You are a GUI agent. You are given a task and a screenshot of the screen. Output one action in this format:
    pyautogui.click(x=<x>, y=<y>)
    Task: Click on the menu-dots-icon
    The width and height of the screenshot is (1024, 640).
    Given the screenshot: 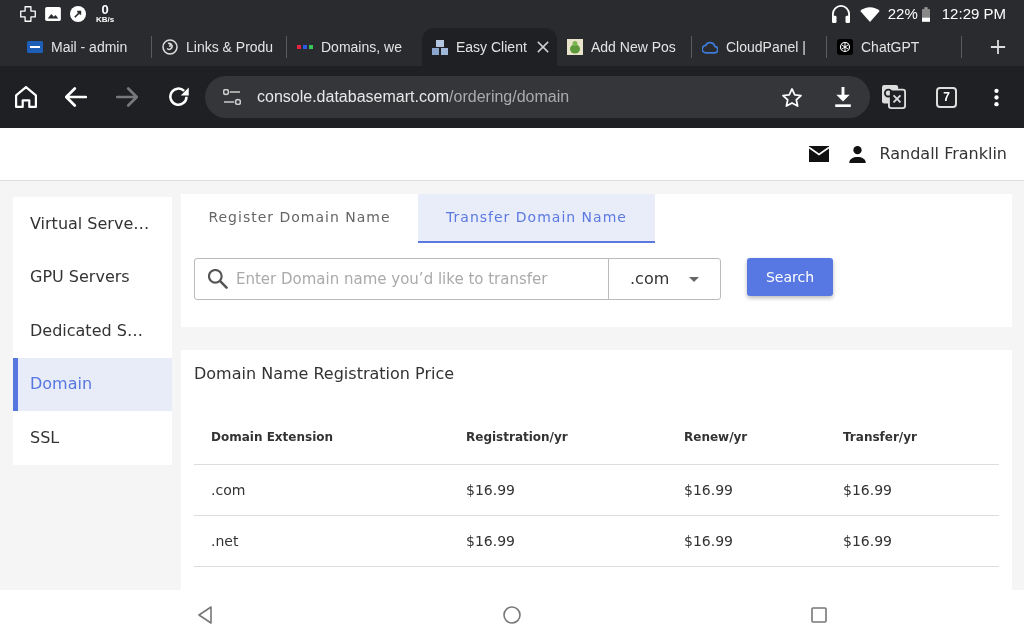 What is the action you would take?
    pyautogui.click(x=996, y=97)
    